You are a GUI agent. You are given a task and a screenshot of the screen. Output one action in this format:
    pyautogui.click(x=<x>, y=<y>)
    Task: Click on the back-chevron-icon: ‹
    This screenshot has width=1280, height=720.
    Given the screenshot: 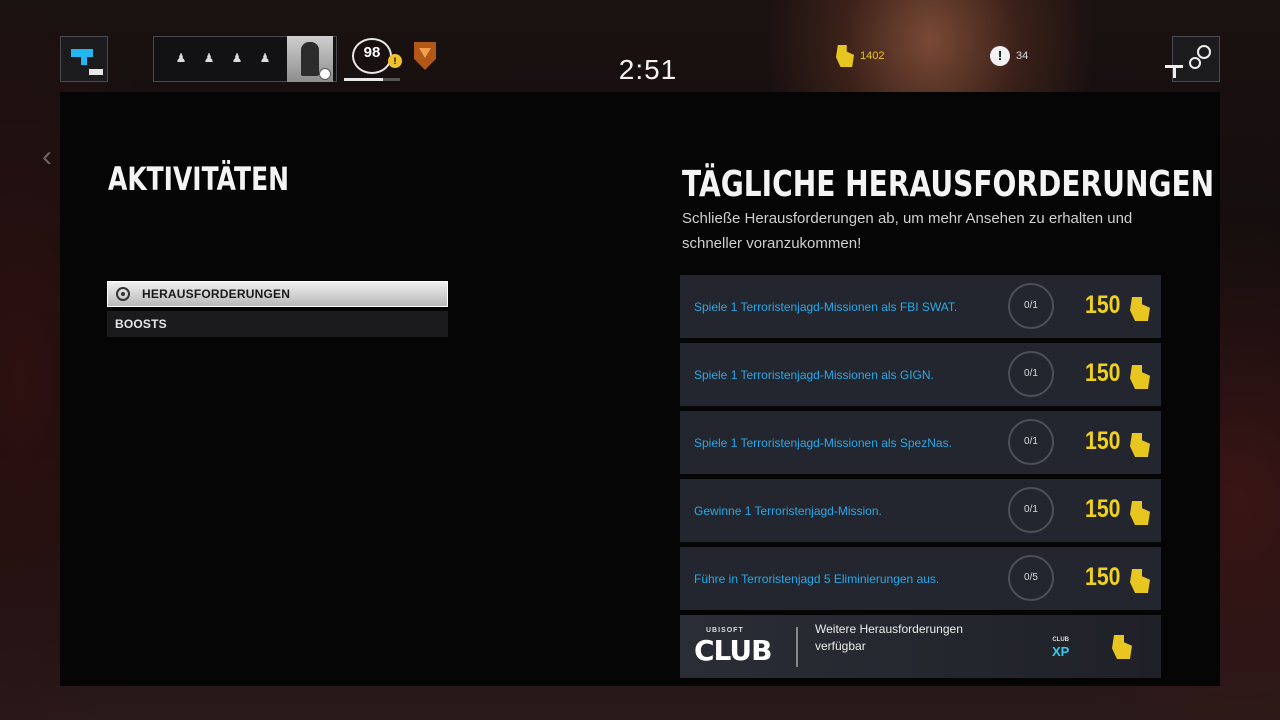 What is the action you would take?
    pyautogui.click(x=47, y=157)
    